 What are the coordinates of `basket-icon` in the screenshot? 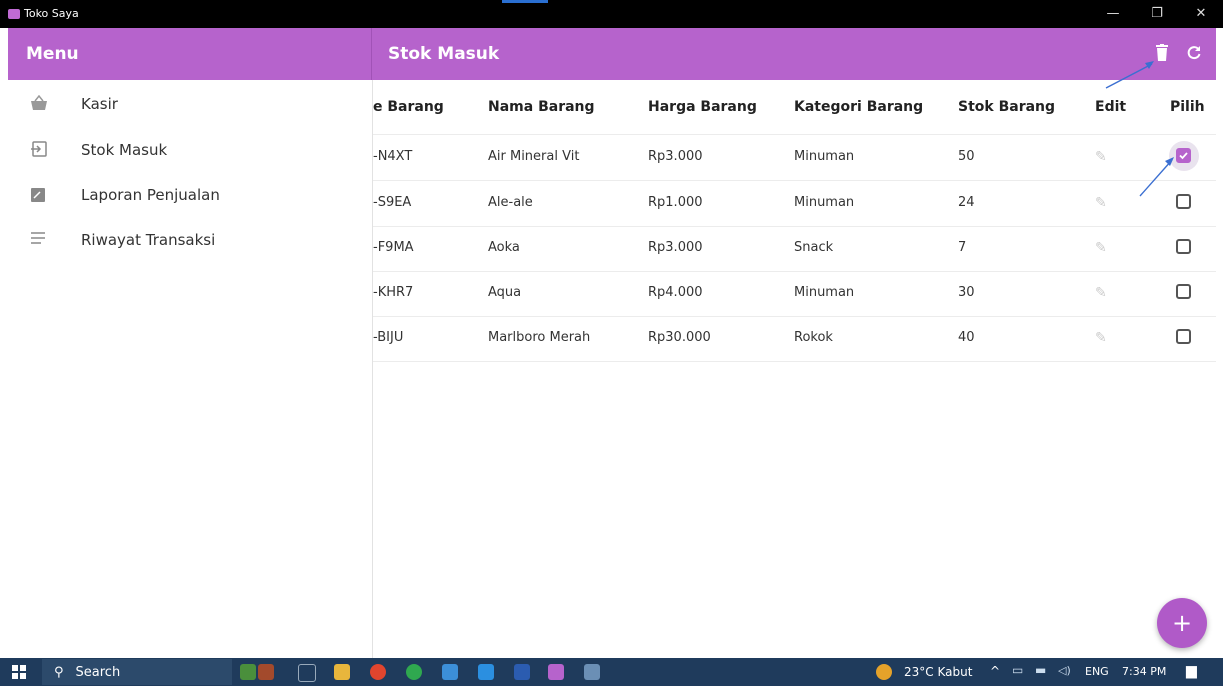 It's located at (39, 103).